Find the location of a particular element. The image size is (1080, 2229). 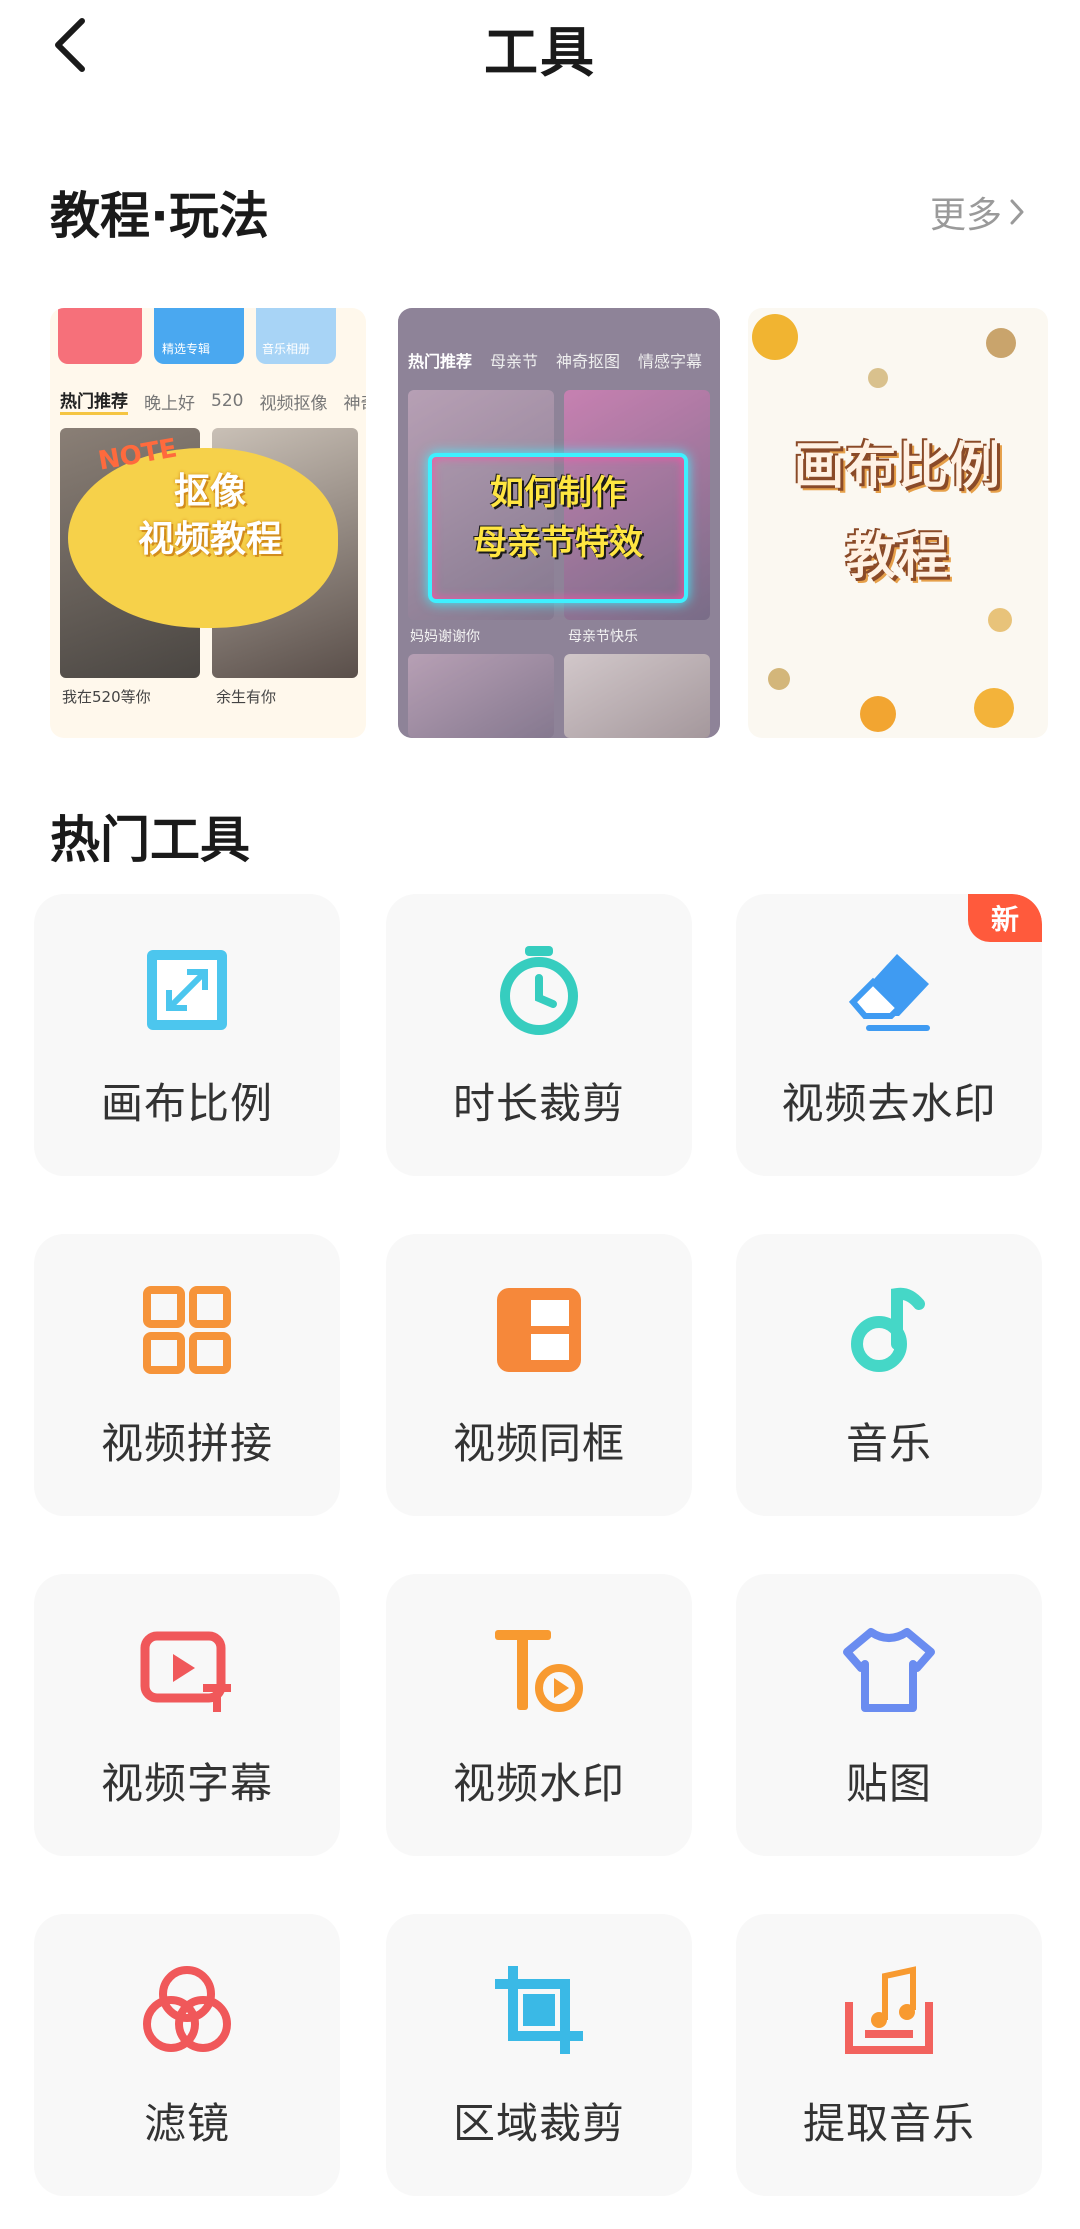

thumb-caption: 母亲节快乐 is located at coordinates (603, 637).